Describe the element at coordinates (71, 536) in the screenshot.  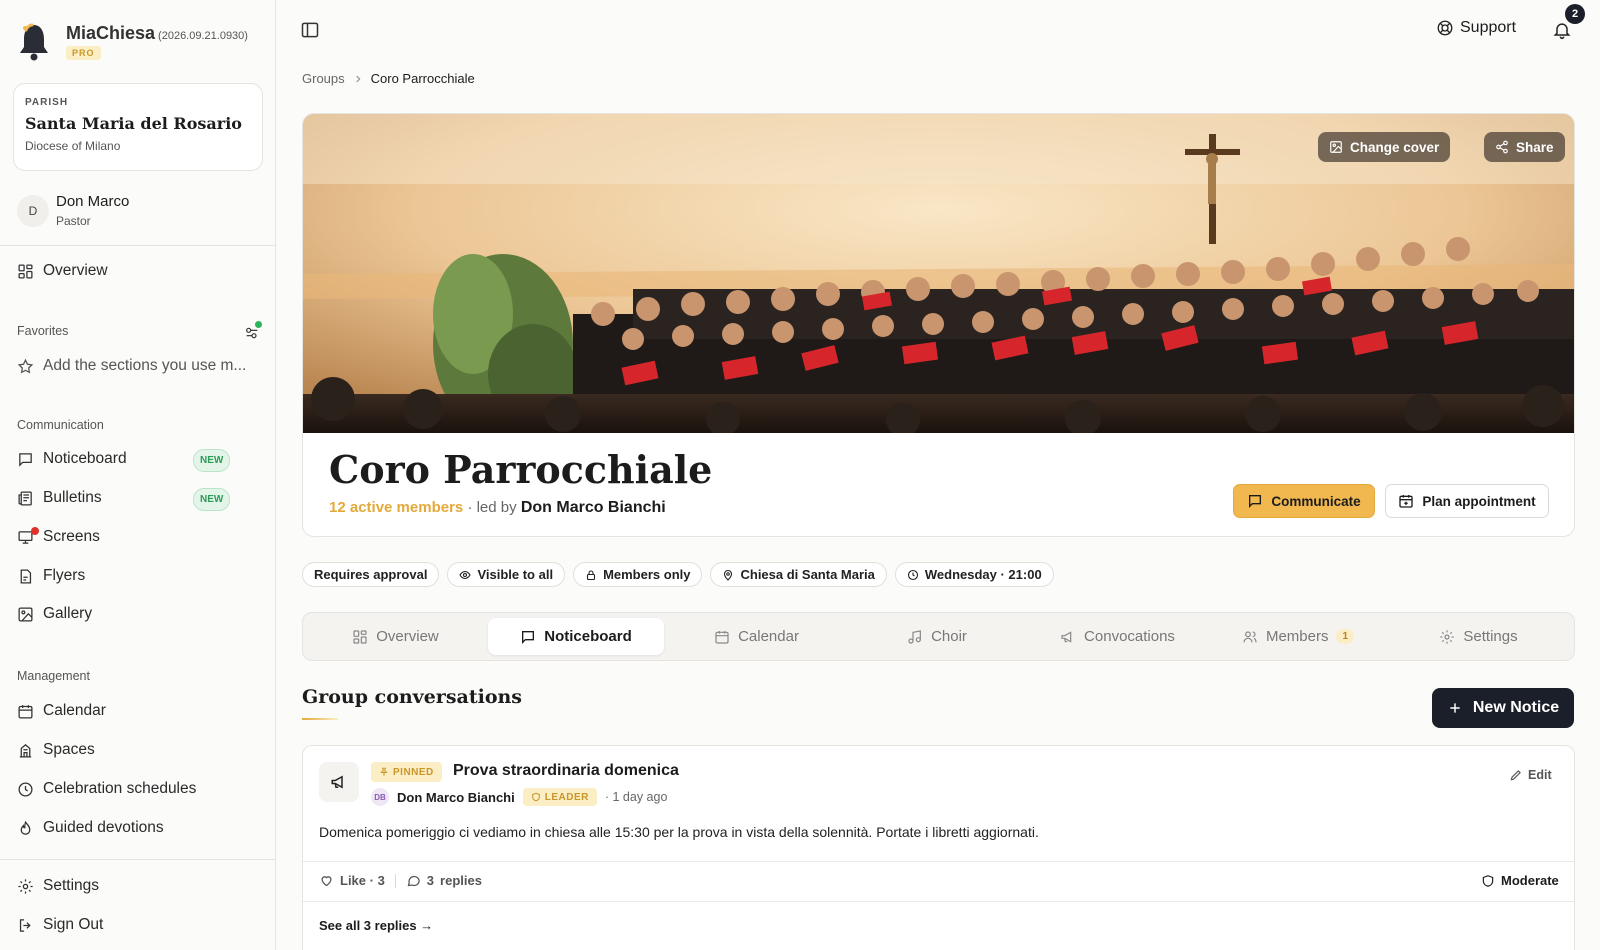
I see `sidebar-item-label: Screens` at that location.